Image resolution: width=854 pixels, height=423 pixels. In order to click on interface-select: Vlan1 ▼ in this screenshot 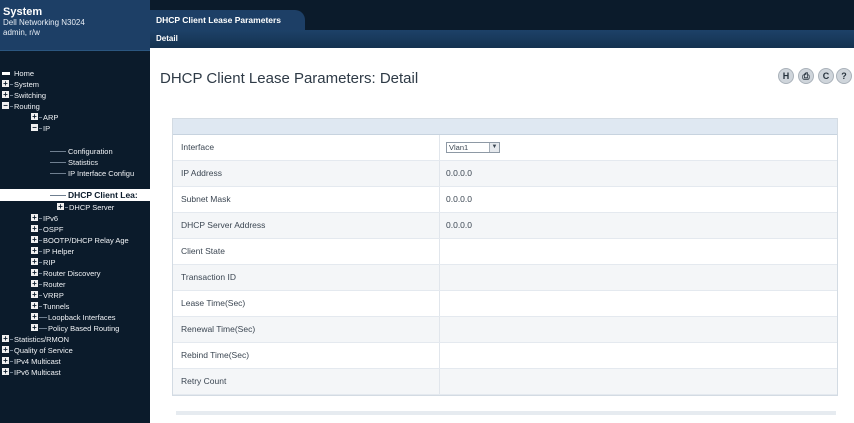, I will do `click(473, 147)`.